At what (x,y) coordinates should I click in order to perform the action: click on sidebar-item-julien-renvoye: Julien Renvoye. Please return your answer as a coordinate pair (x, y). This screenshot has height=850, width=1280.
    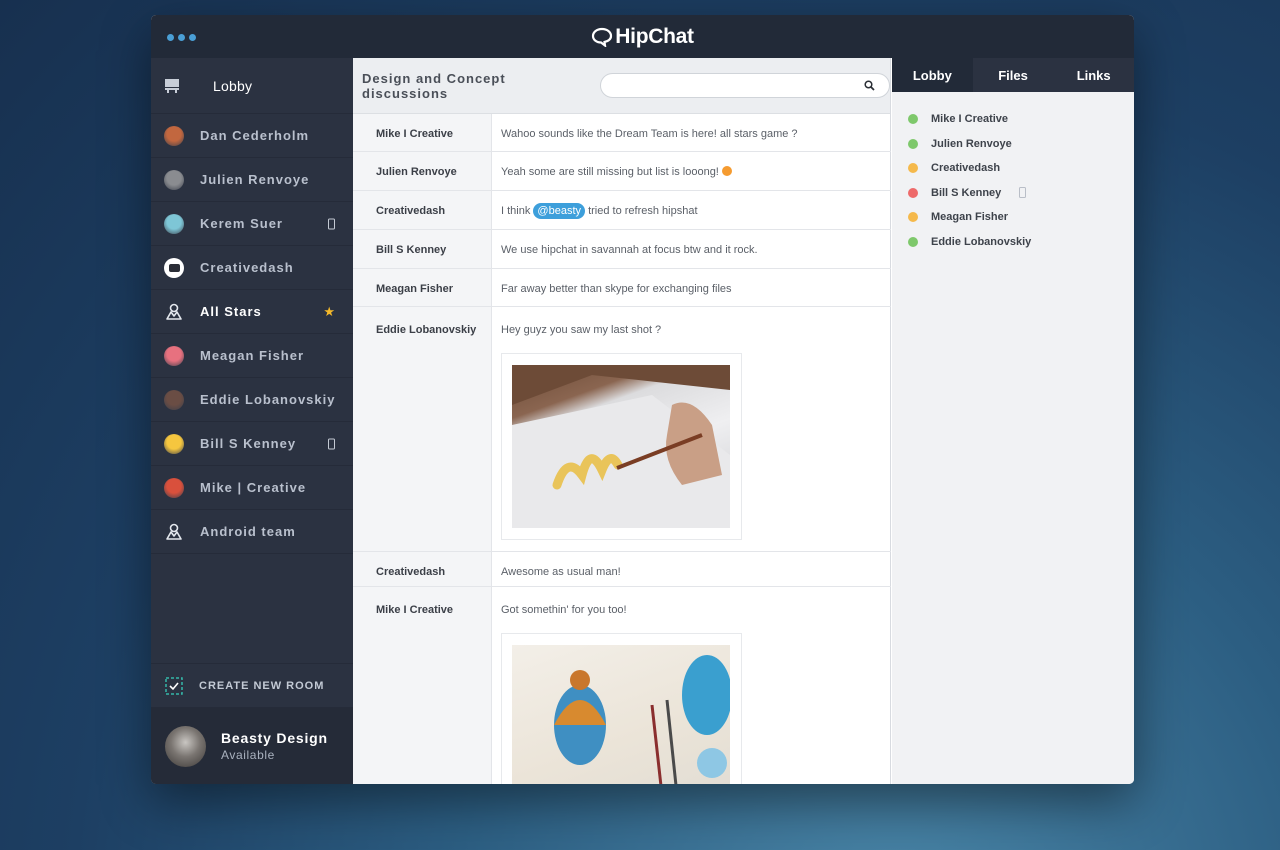
    Looking at the image, I should click on (252, 180).